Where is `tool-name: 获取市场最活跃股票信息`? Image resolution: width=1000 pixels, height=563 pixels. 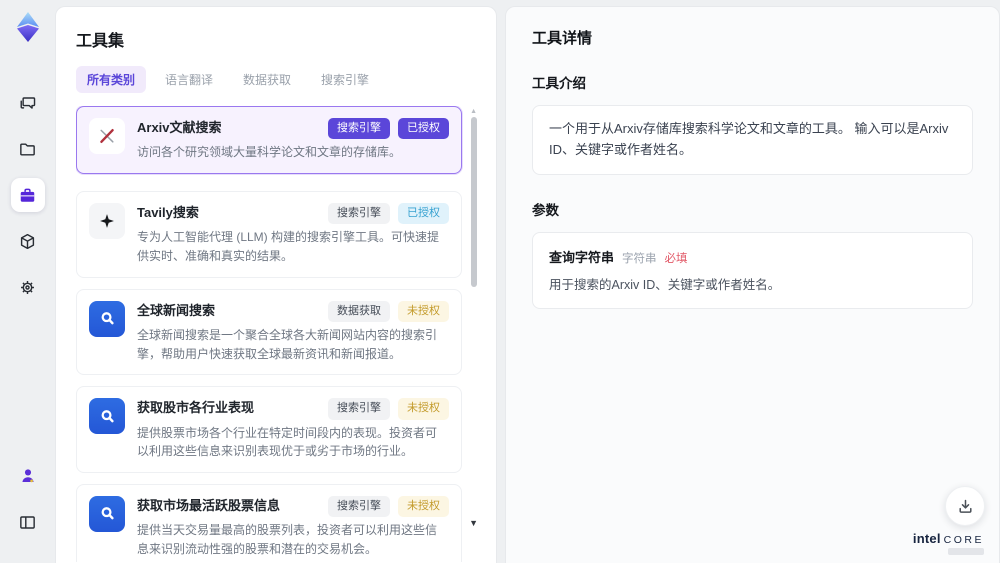
tool-name: 获取市场最活跃股票信息 is located at coordinates (209, 505).